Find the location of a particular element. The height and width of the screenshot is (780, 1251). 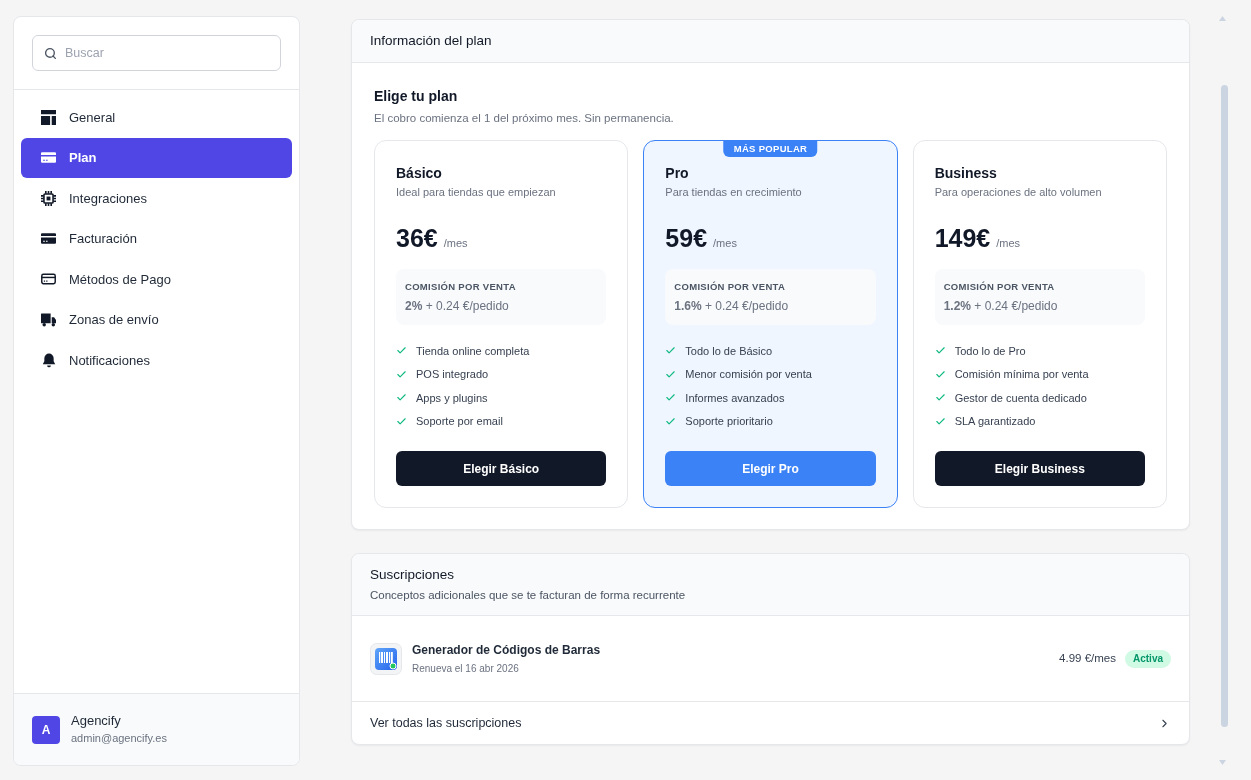

account-email: admin@agencify.es is located at coordinates (119, 738).